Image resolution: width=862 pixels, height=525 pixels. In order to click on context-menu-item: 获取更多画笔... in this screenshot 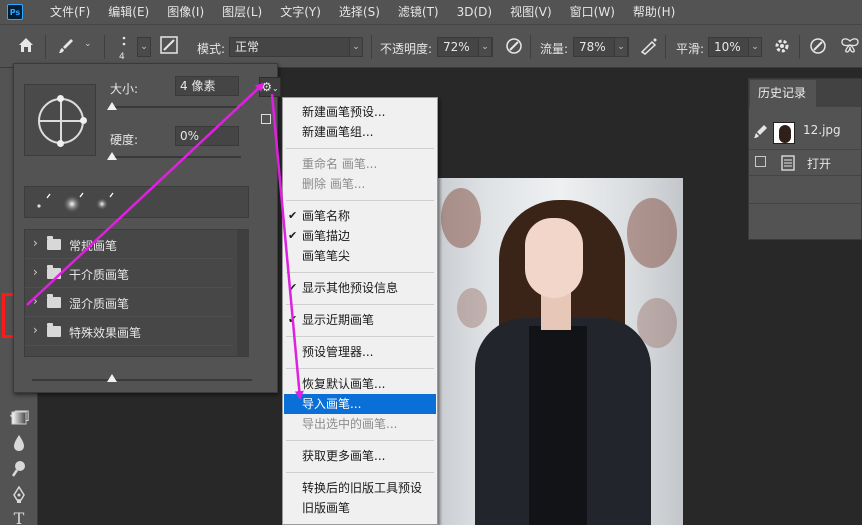, I will do `click(360, 456)`.